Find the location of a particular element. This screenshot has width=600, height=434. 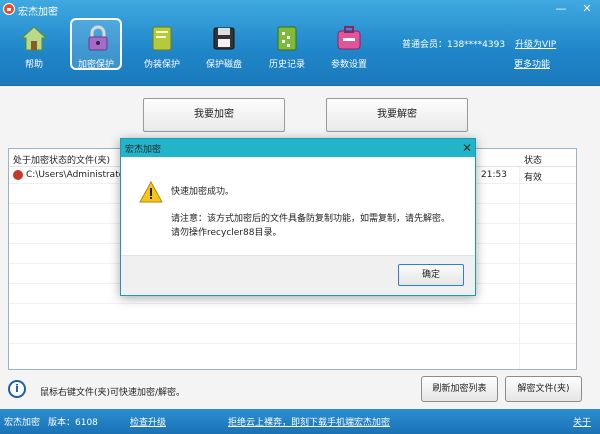

tool-settings: 参数设置 is located at coordinates (349, 46).